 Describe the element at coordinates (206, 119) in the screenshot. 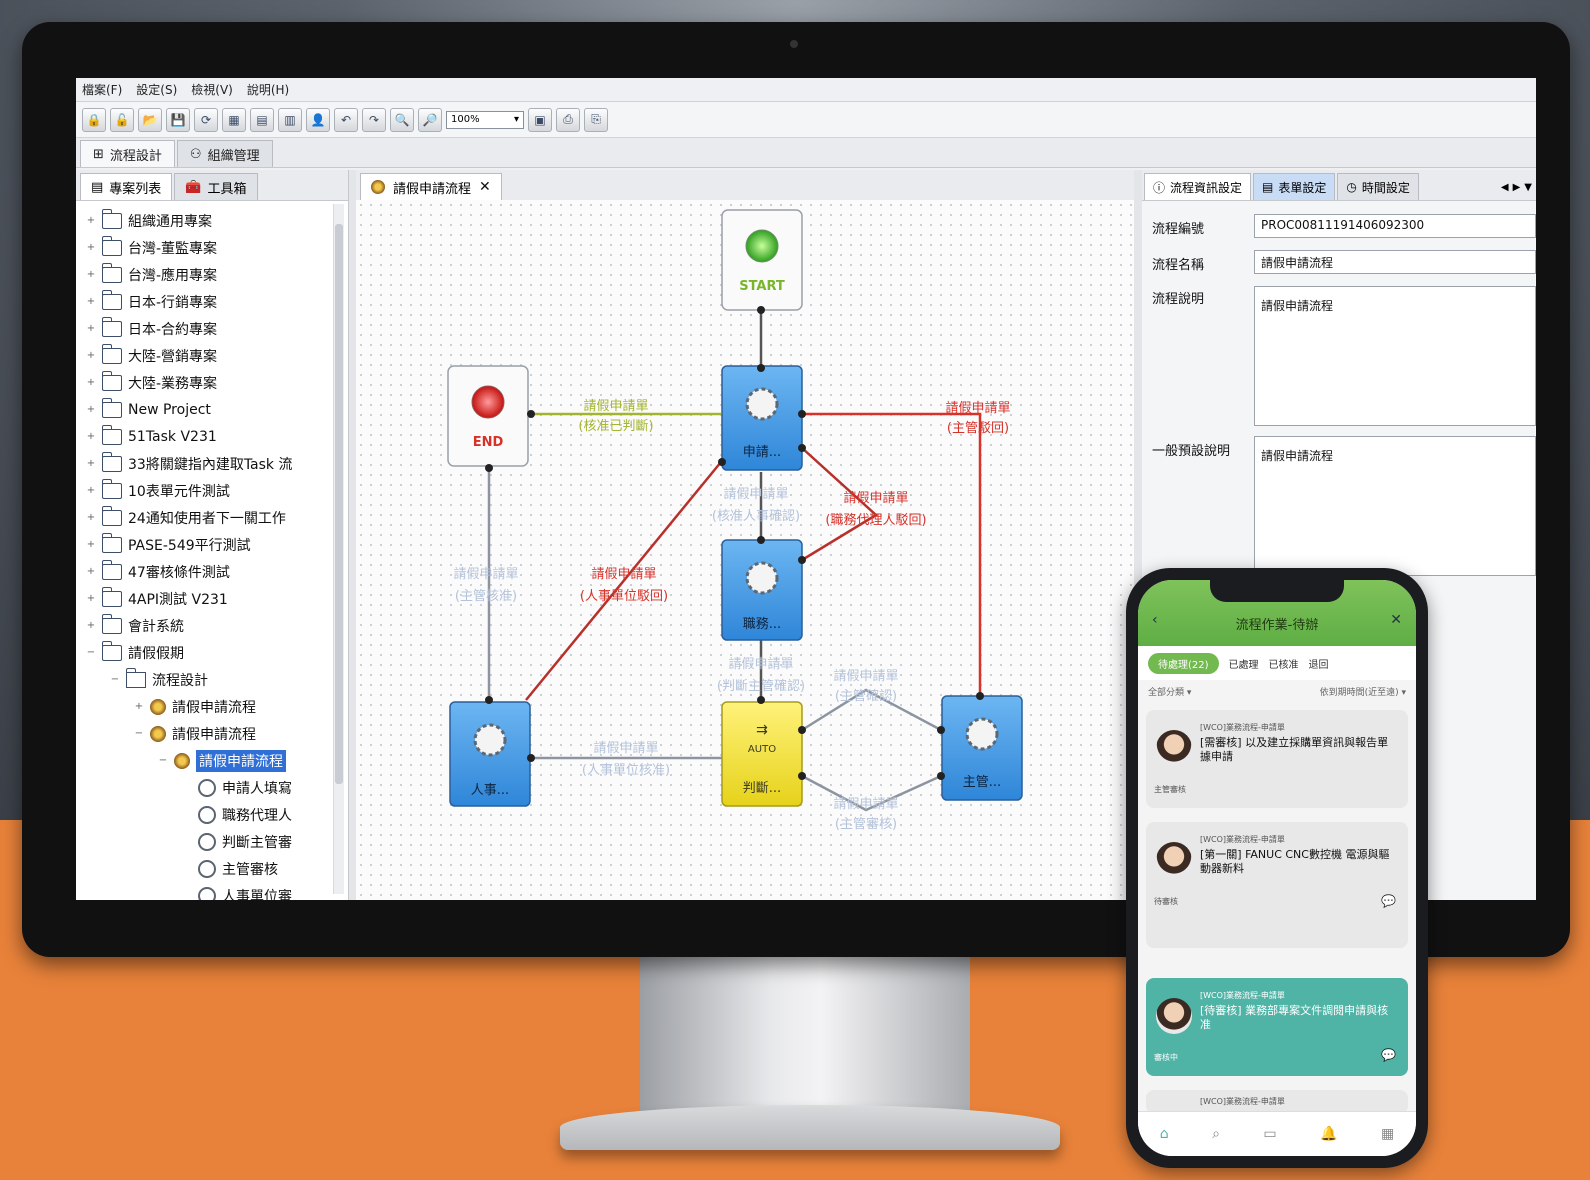

I see `refresh-icon: ⟳` at that location.